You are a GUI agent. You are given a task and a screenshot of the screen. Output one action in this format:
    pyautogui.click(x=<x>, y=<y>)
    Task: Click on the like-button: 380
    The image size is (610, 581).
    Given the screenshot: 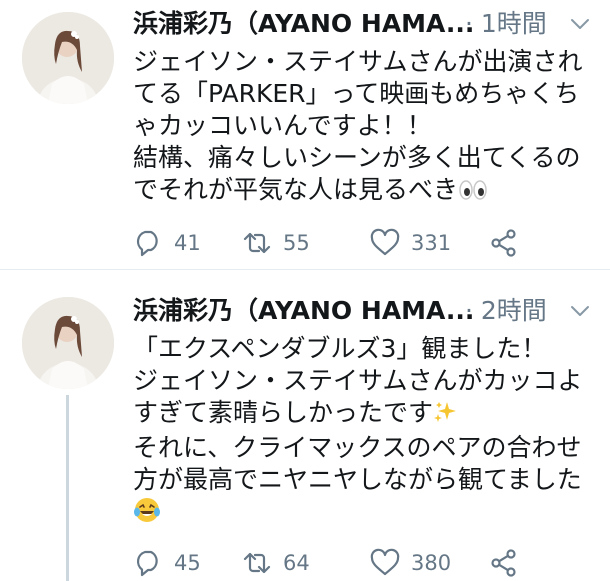 What is the action you would take?
    pyautogui.click(x=410, y=563)
    